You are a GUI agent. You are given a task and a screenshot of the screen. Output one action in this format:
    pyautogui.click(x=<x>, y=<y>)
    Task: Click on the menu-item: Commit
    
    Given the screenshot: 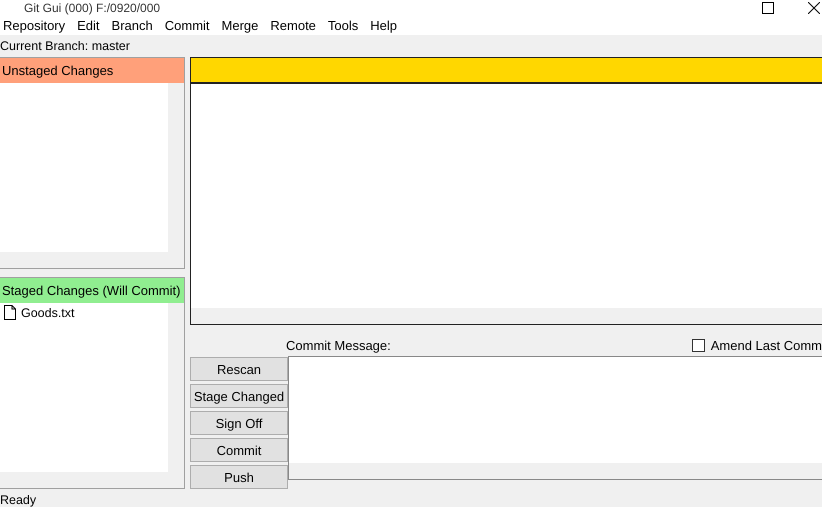 What is the action you would take?
    pyautogui.click(x=187, y=25)
    